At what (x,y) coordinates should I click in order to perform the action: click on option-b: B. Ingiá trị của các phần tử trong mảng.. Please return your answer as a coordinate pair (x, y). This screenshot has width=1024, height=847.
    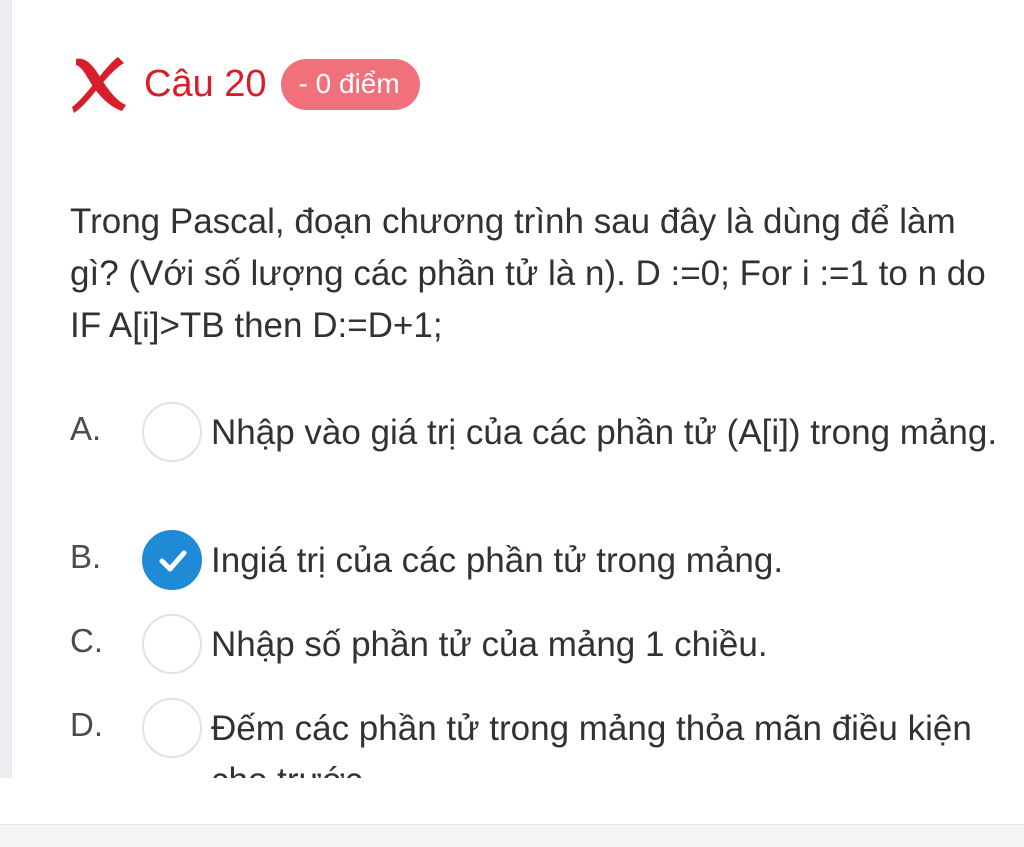
    Looking at the image, I should click on (540, 570).